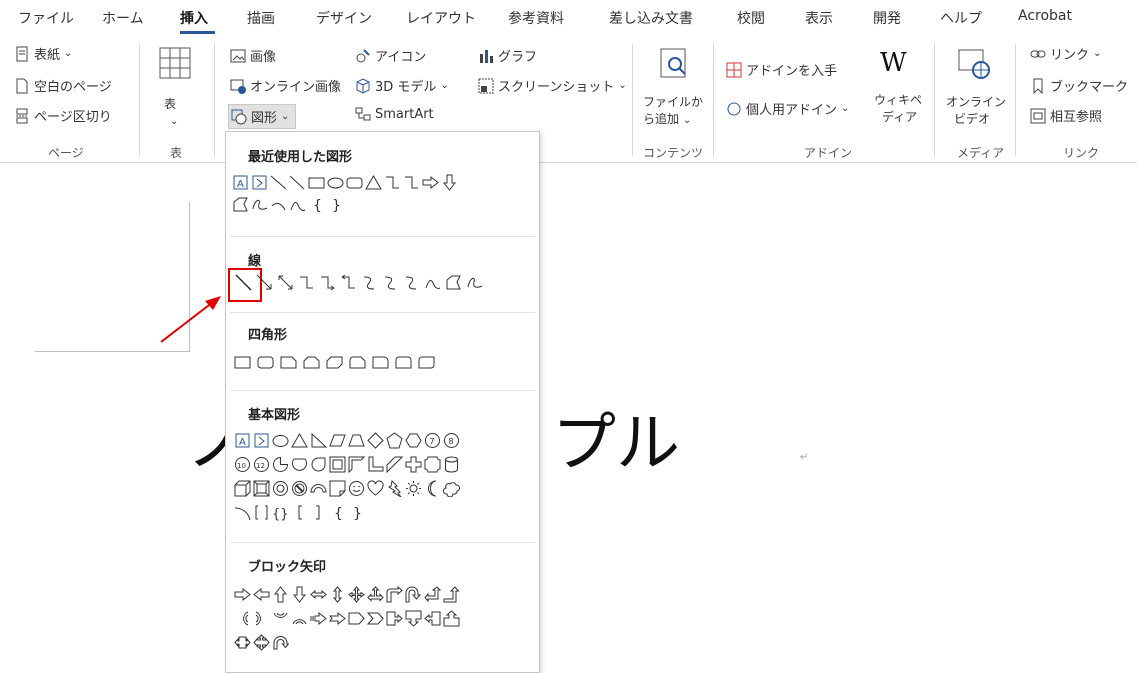 This screenshot has height=673, width=1137. What do you see at coordinates (335, 182) in the screenshot?
I see `oval-shape` at bounding box center [335, 182].